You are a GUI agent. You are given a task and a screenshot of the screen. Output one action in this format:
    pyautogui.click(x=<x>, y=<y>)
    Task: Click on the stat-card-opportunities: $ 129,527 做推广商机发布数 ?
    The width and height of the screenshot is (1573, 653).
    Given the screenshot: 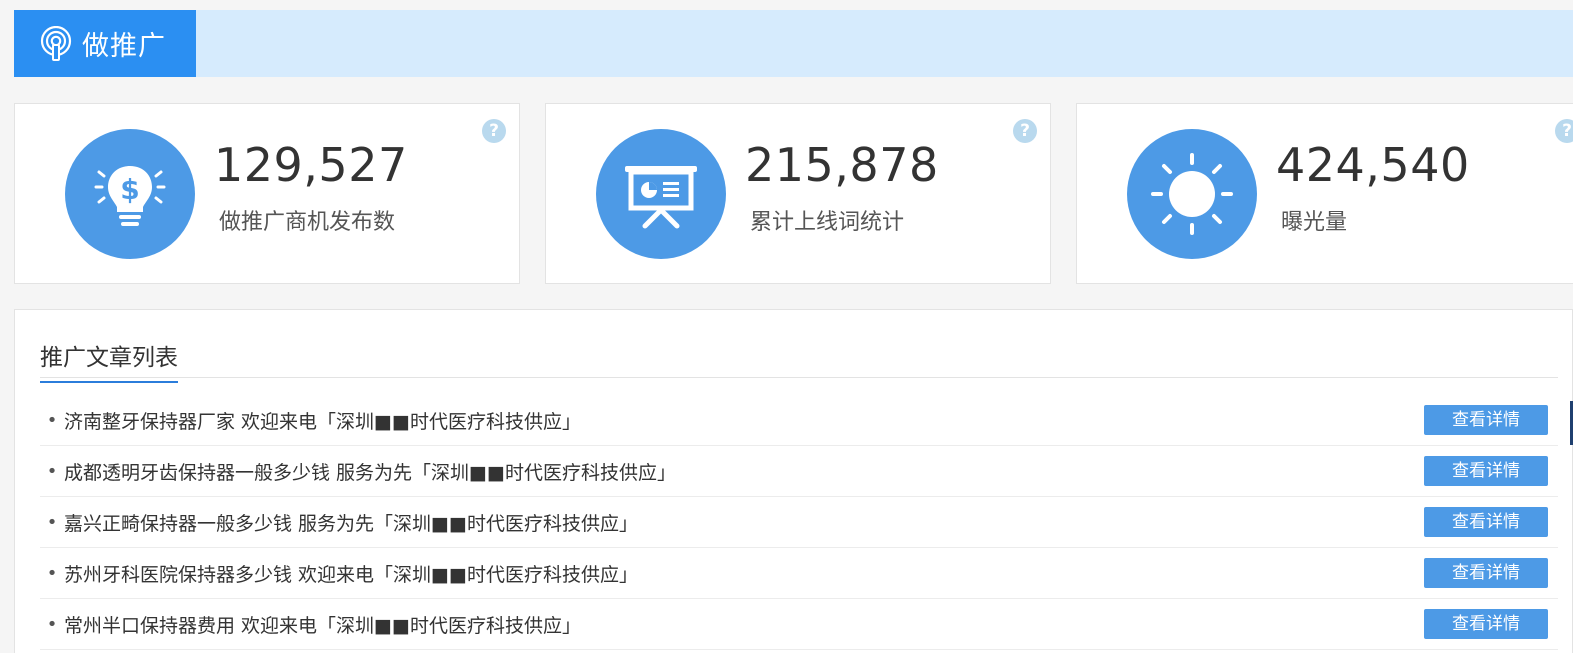 What is the action you would take?
    pyautogui.click(x=267, y=193)
    